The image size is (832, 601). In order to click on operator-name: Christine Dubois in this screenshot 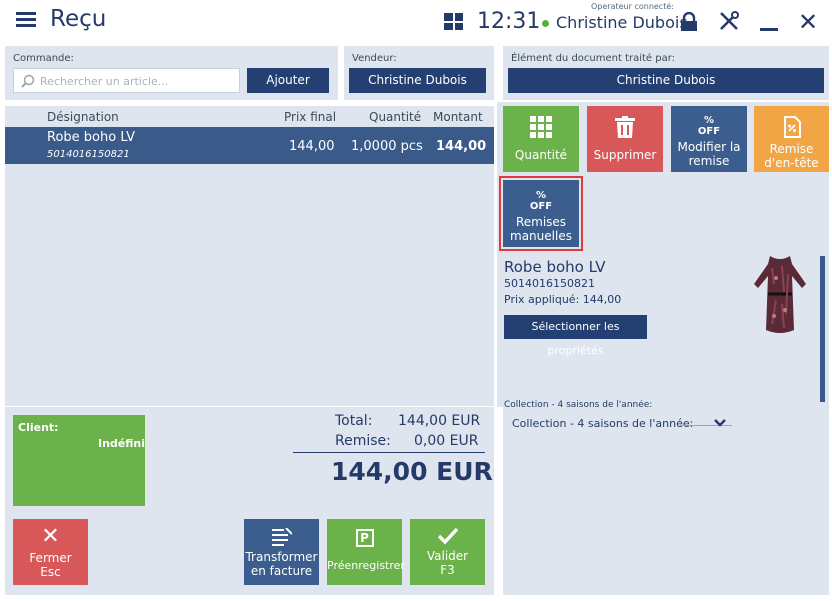, I will do `click(622, 22)`.